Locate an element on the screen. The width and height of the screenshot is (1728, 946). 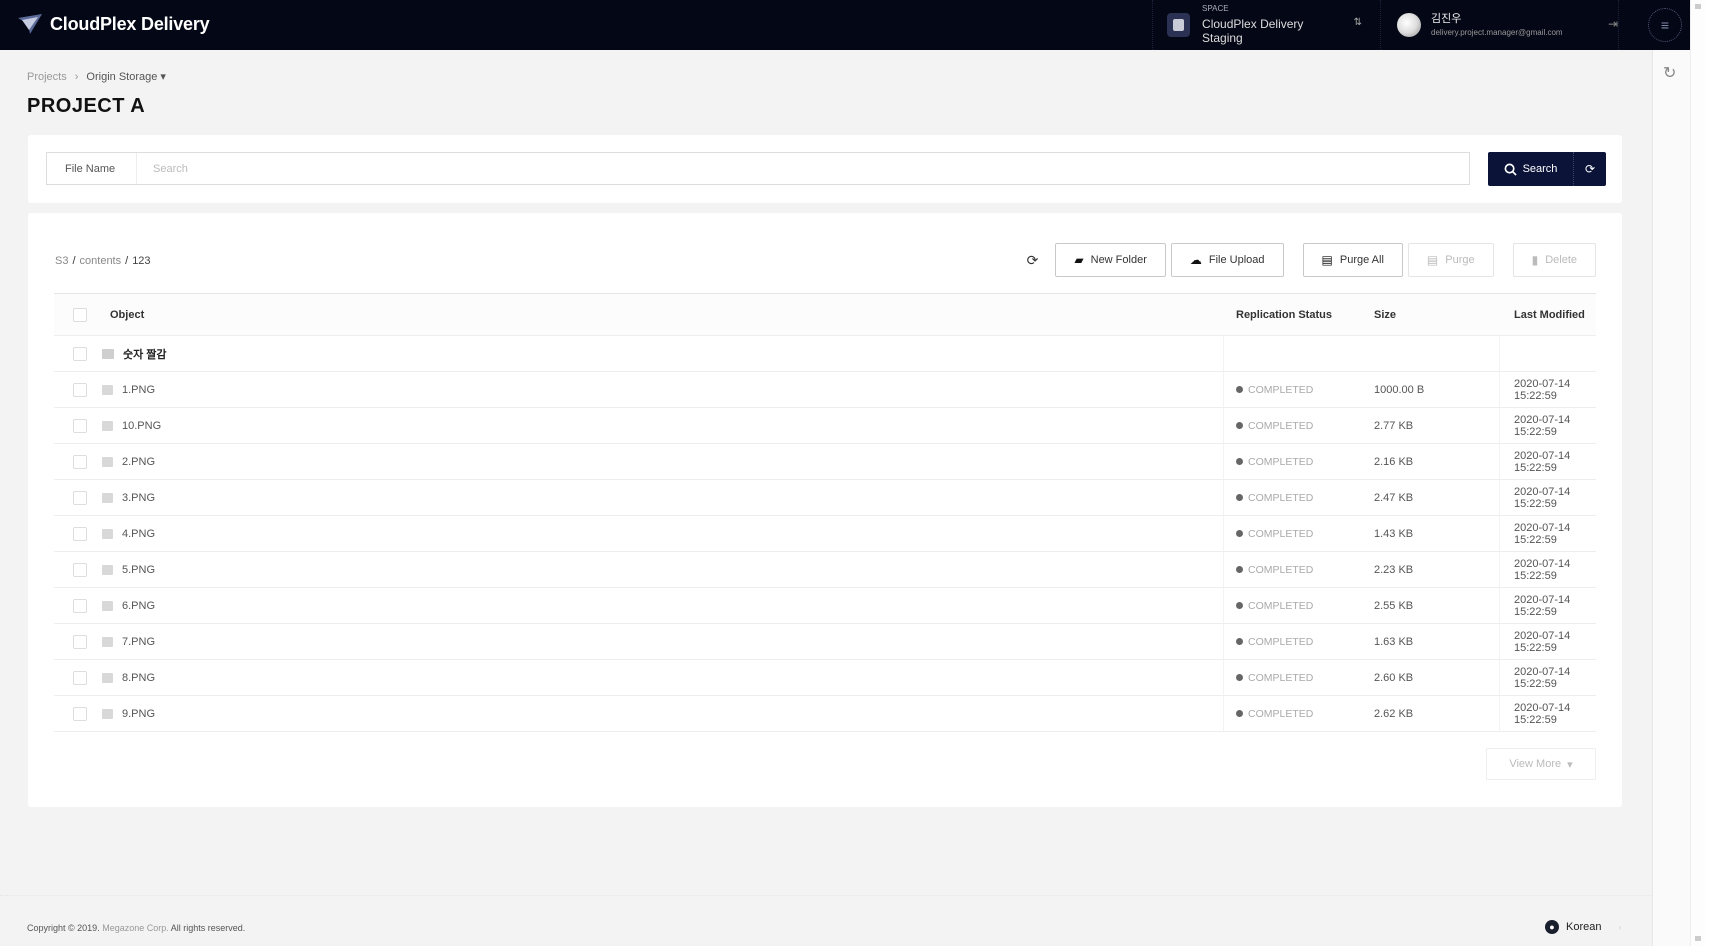
space-name: CloudPlex Delivery Staging is located at coordinates (1253, 31).